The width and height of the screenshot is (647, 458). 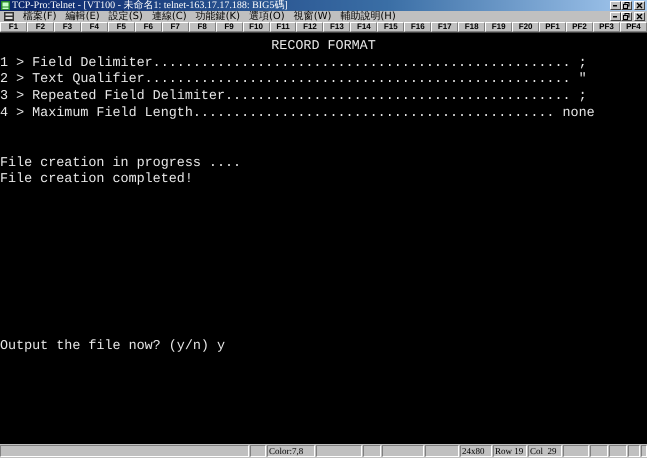 I want to click on function-key: PF3, so click(x=606, y=27).